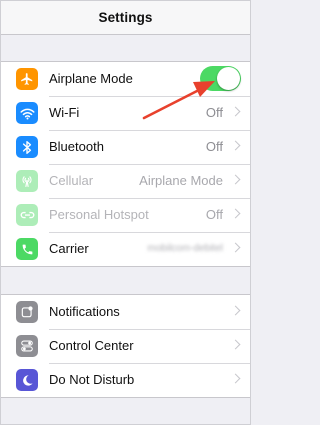 This screenshot has height=425, width=320. Describe the element at coordinates (185, 248) in the screenshot. I see `carrier-value: mobilcom-debitel` at that location.